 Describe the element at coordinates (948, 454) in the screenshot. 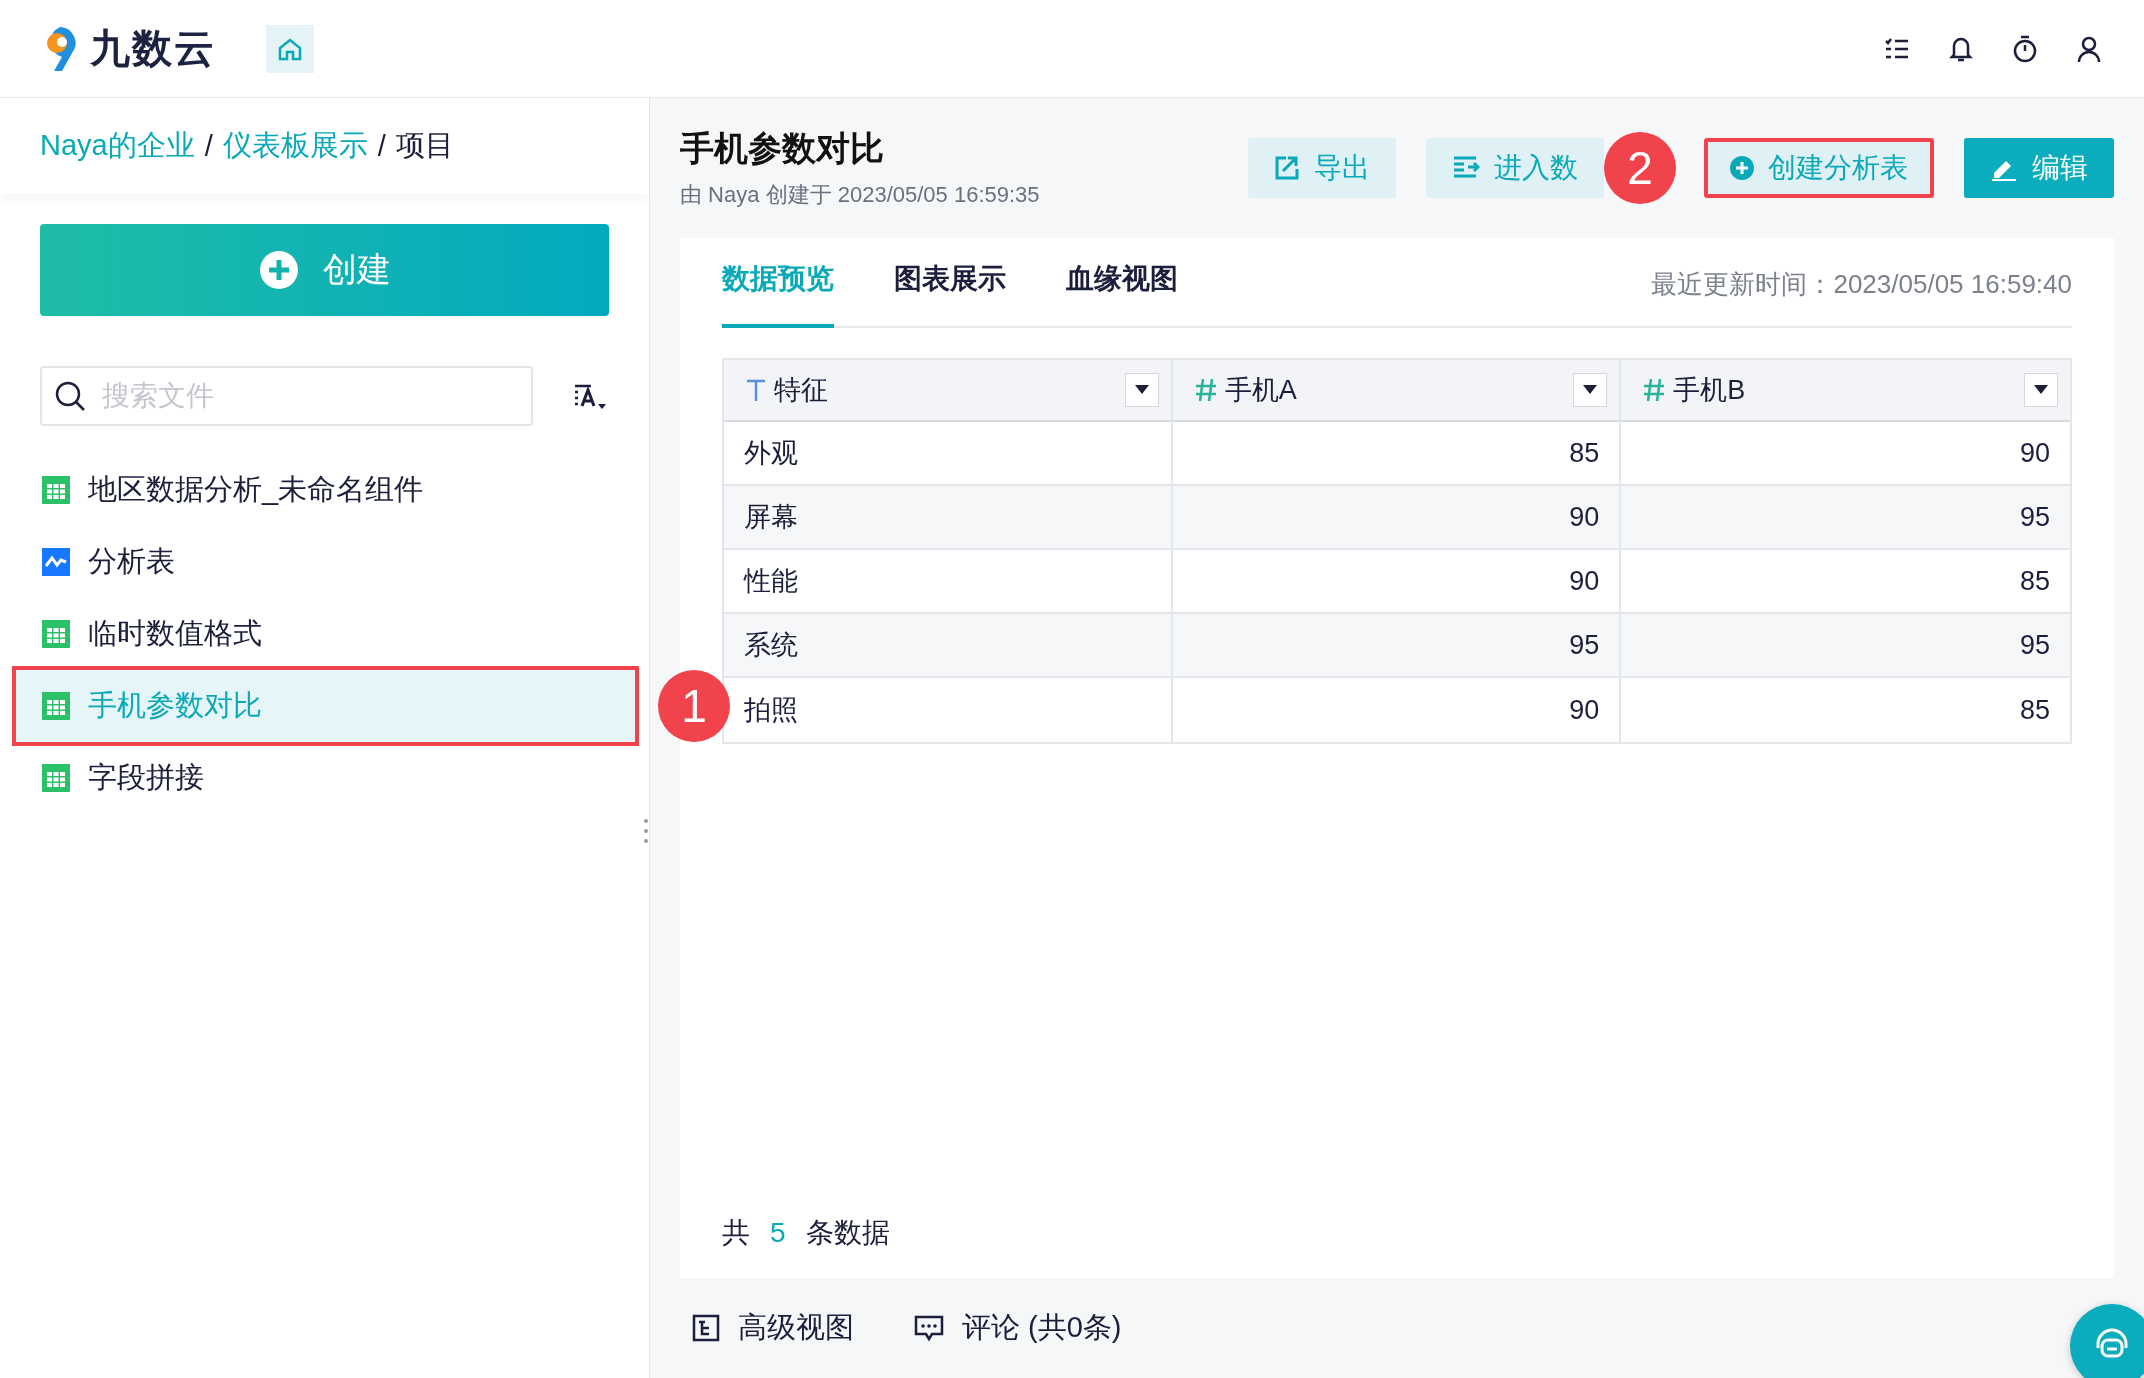

I see `table-cell: 外观` at that location.